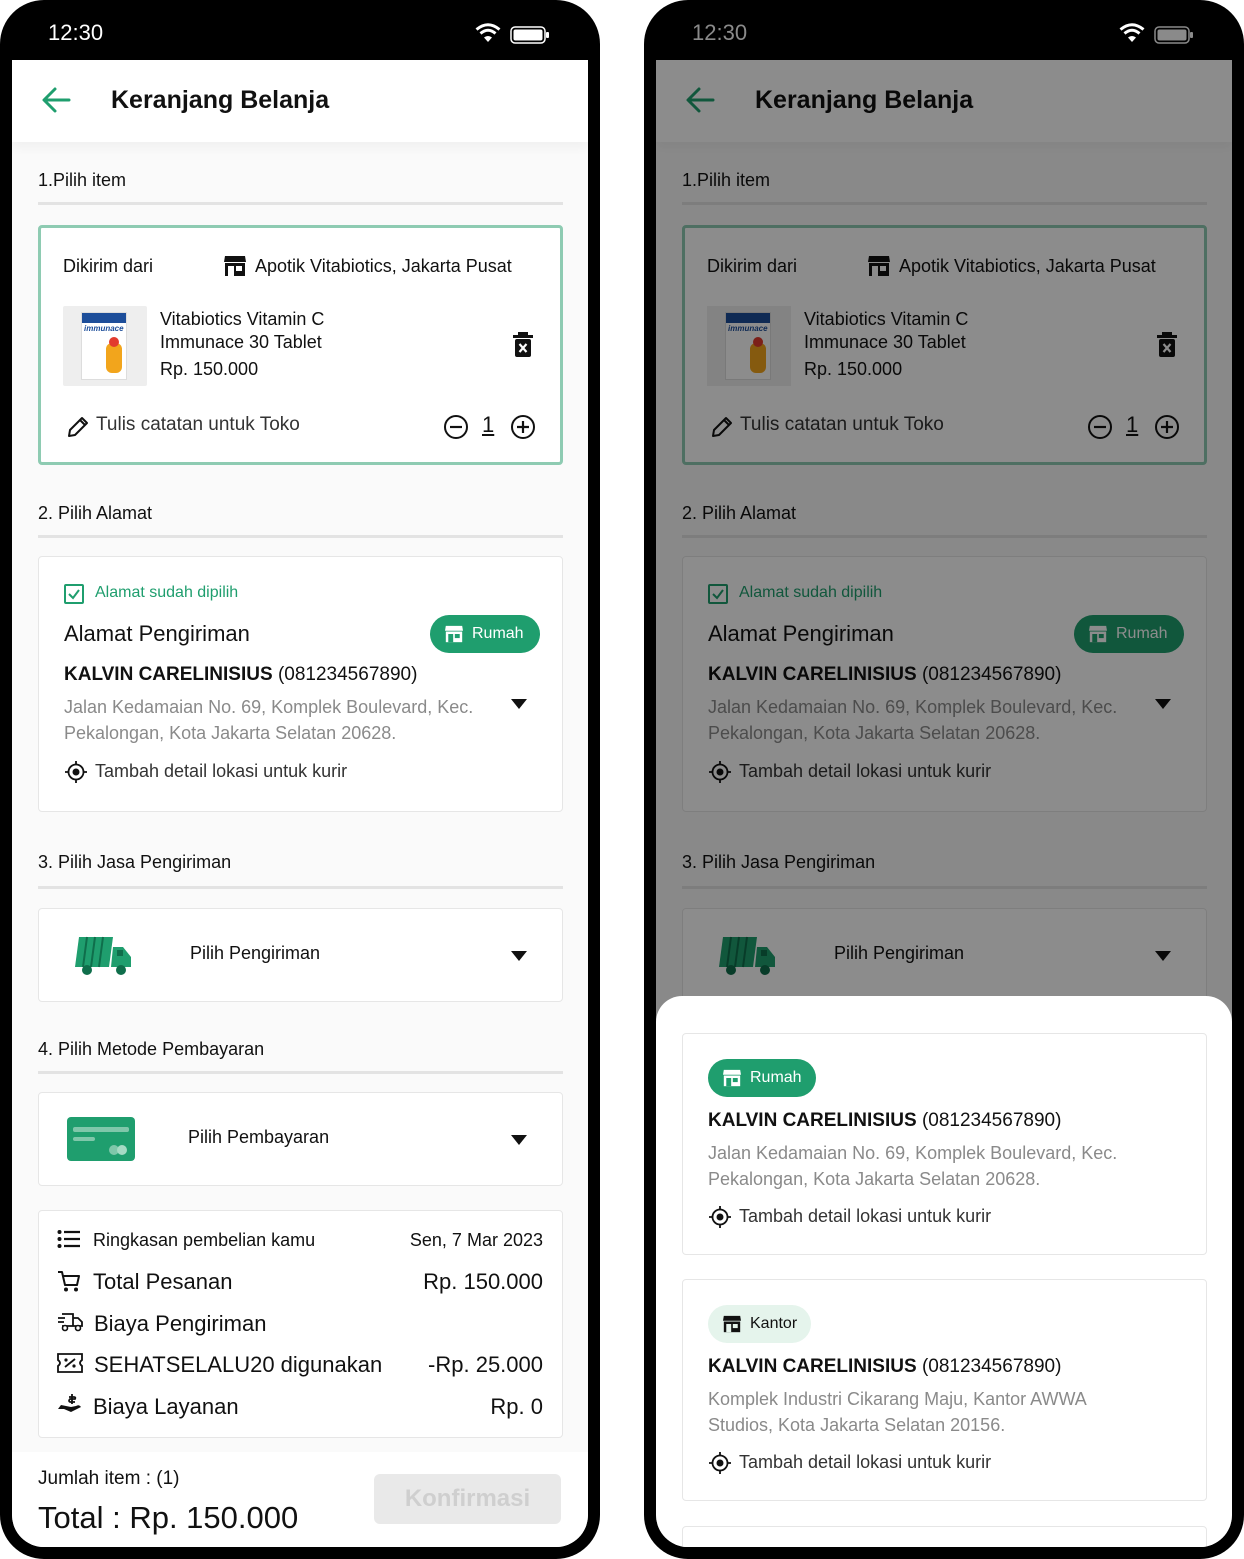  I want to click on address-tag-badge: Kantor, so click(760, 1324).